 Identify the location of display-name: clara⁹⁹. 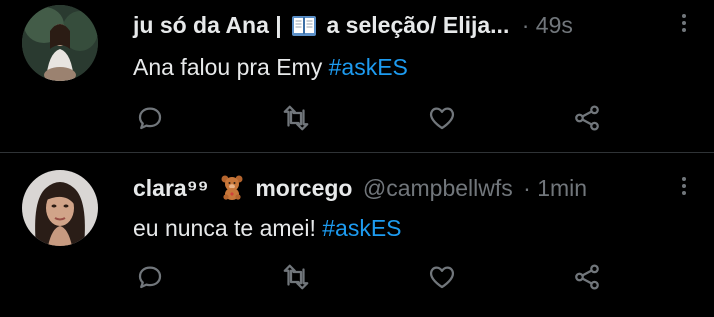
(171, 188).